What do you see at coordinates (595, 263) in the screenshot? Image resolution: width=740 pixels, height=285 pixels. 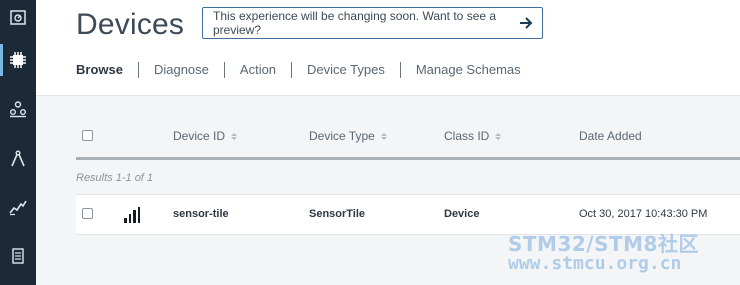 I see `watermark-url: www.stmcu.org.cn` at bounding box center [595, 263].